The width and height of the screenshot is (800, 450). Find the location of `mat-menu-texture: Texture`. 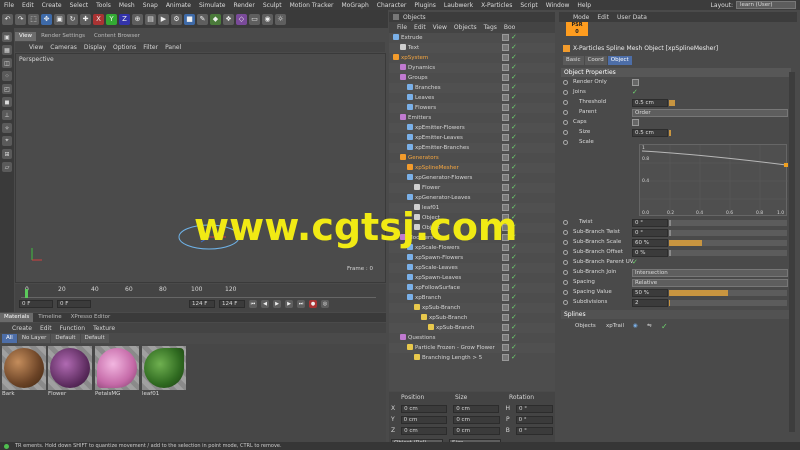

mat-menu-texture: Texture is located at coordinates (104, 328).